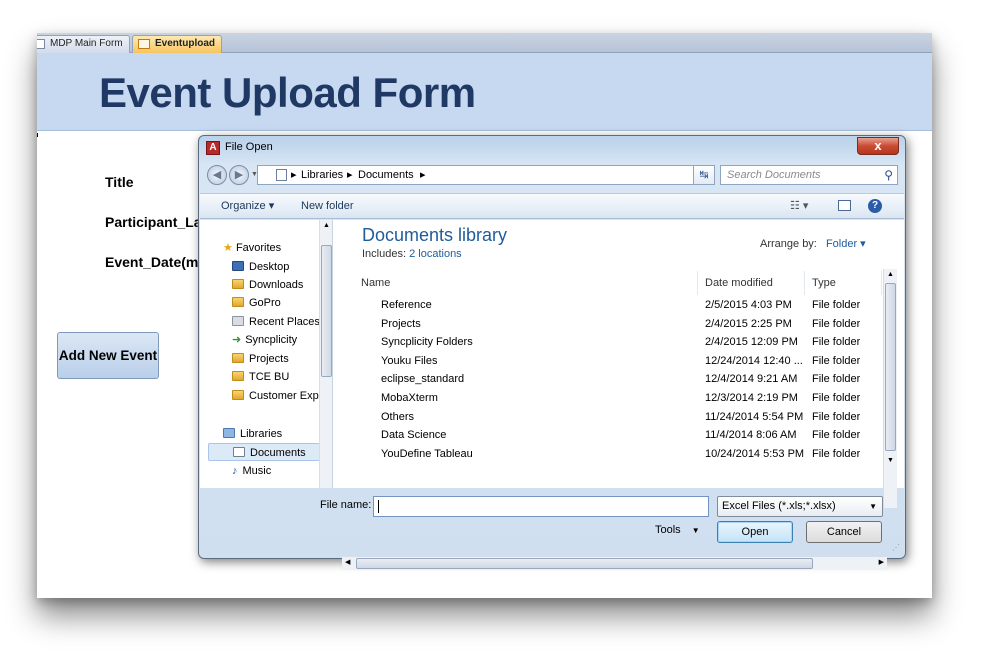 Image resolution: width=997 pixels, height=663 pixels. What do you see at coordinates (888, 175) in the screenshot?
I see `search-icon: ⚲` at bounding box center [888, 175].